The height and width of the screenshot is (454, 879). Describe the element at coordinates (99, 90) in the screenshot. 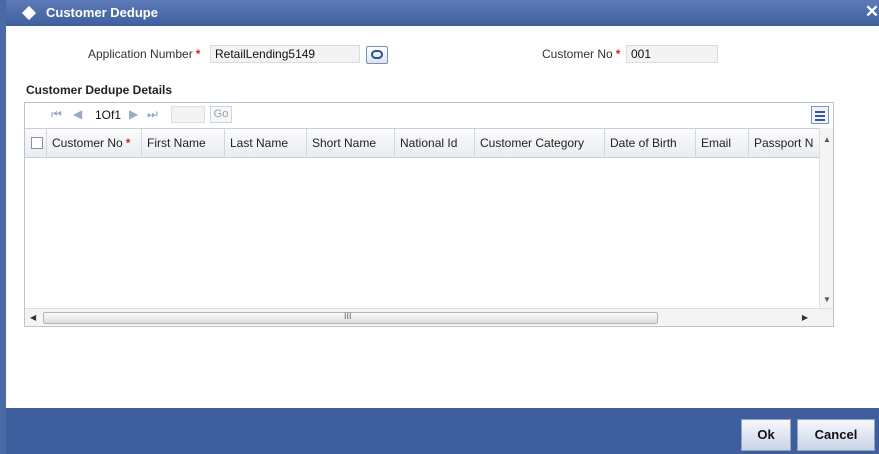

I see `section-title: Customer Dedupe Details` at that location.